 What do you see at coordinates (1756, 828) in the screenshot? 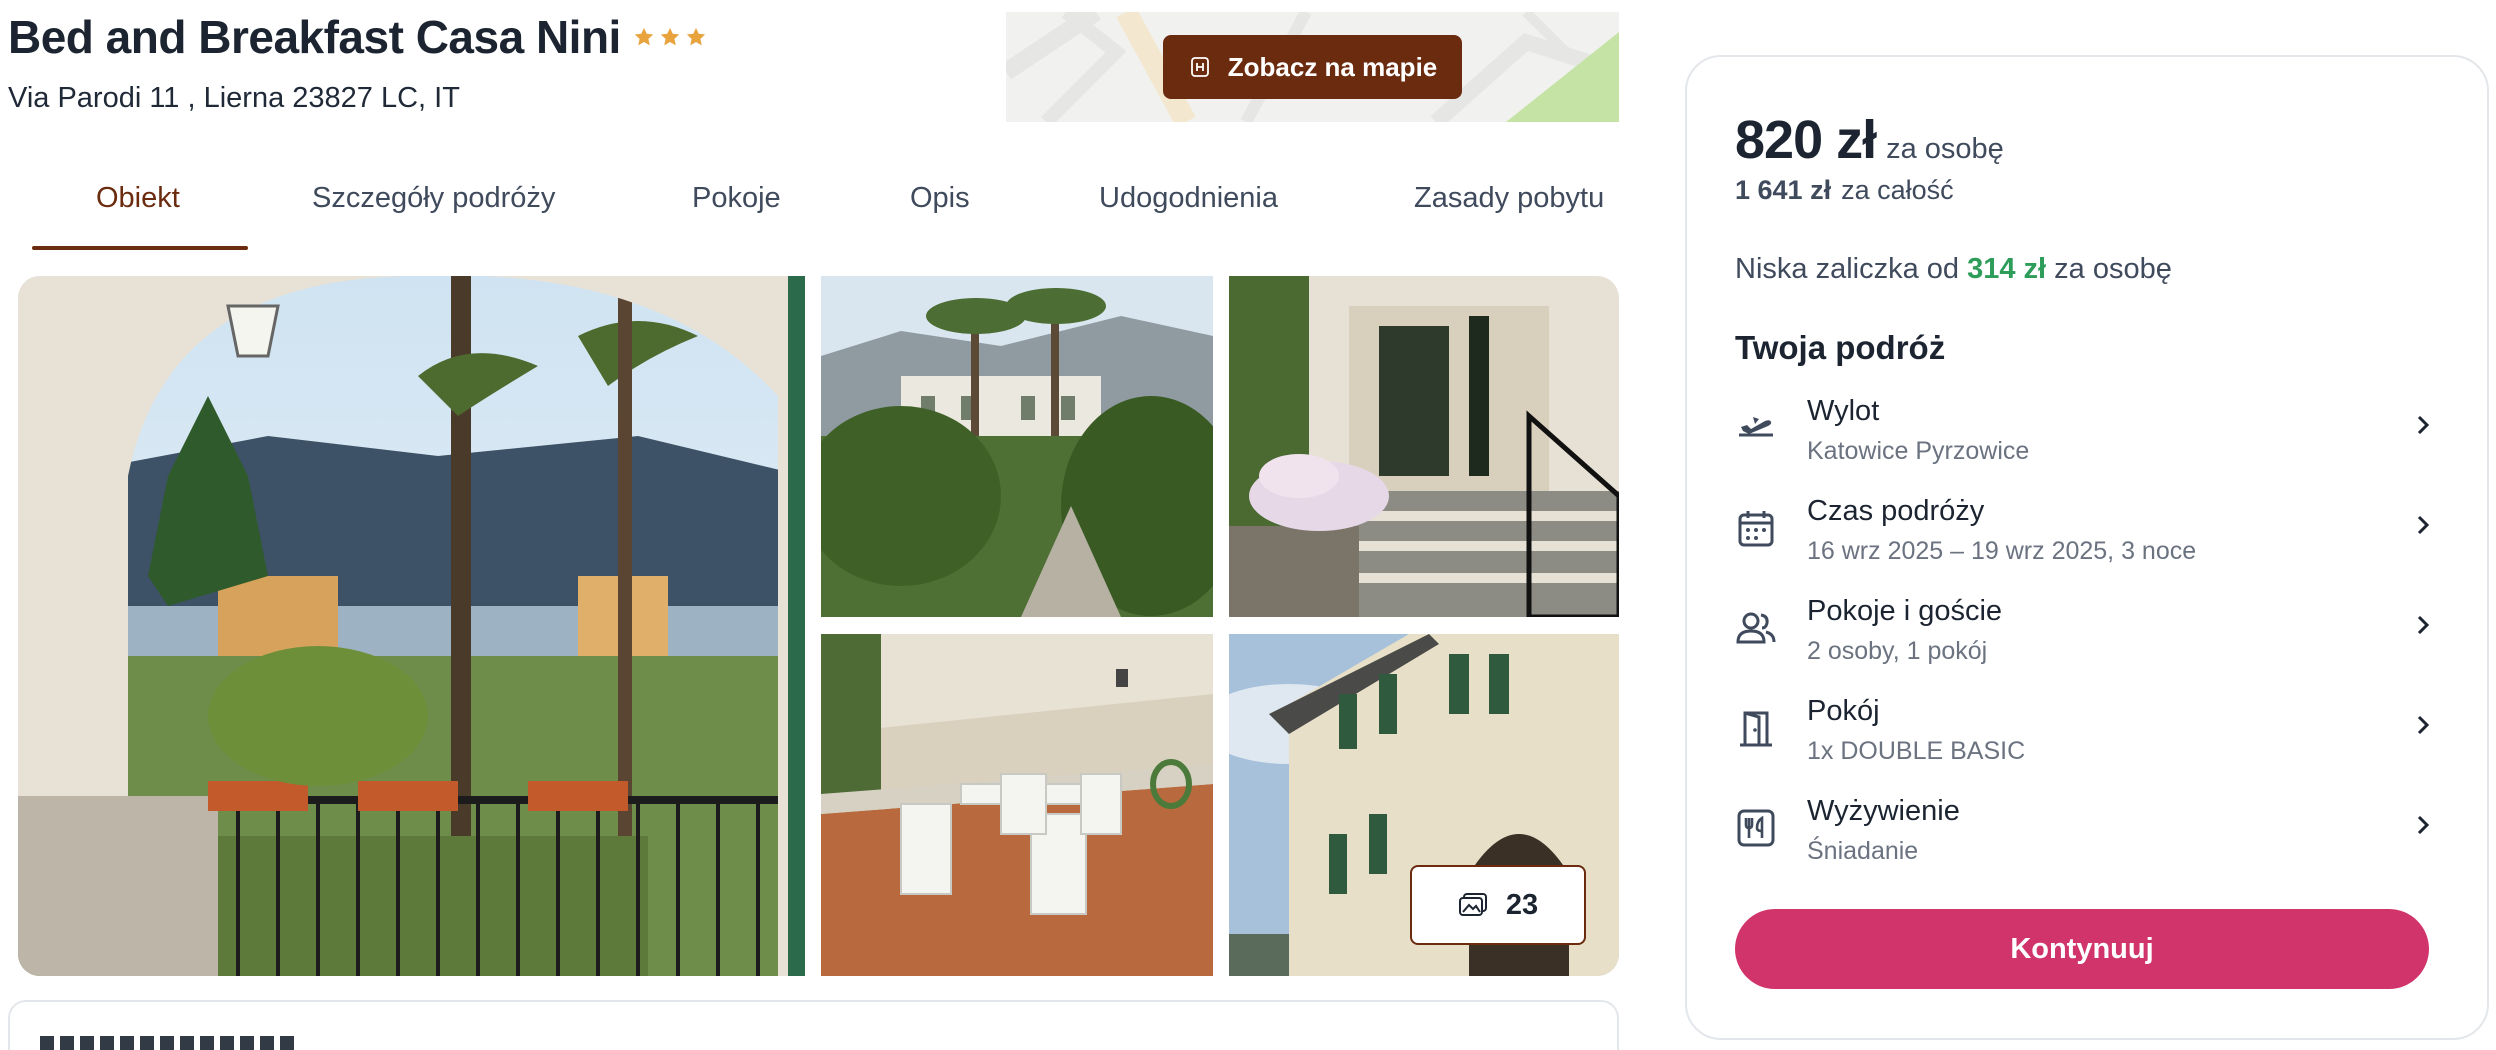
I see `cutlery-icon` at bounding box center [1756, 828].